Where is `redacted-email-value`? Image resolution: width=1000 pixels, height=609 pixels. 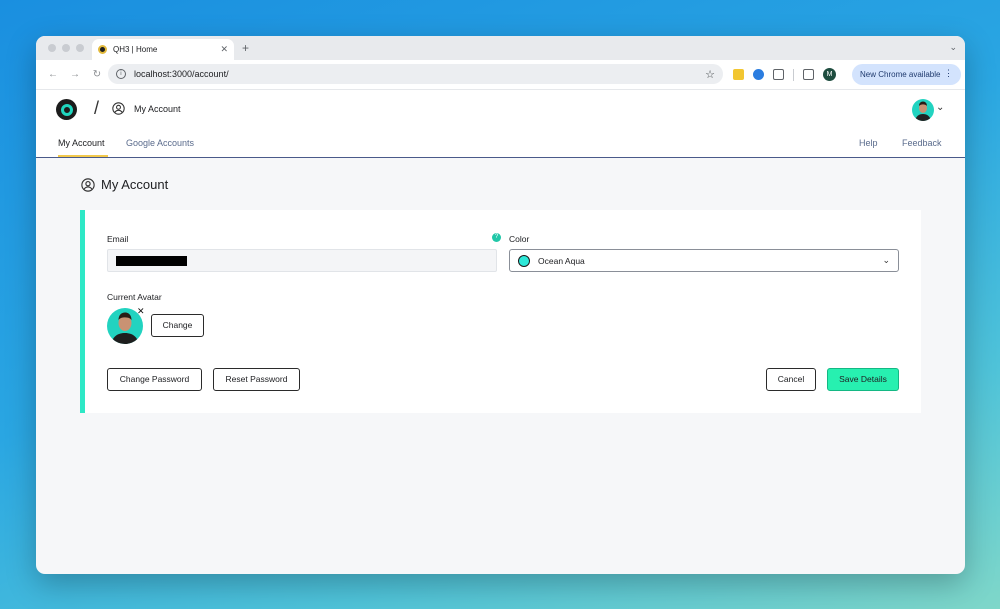
redacted-email-value is located at coordinates (151, 261).